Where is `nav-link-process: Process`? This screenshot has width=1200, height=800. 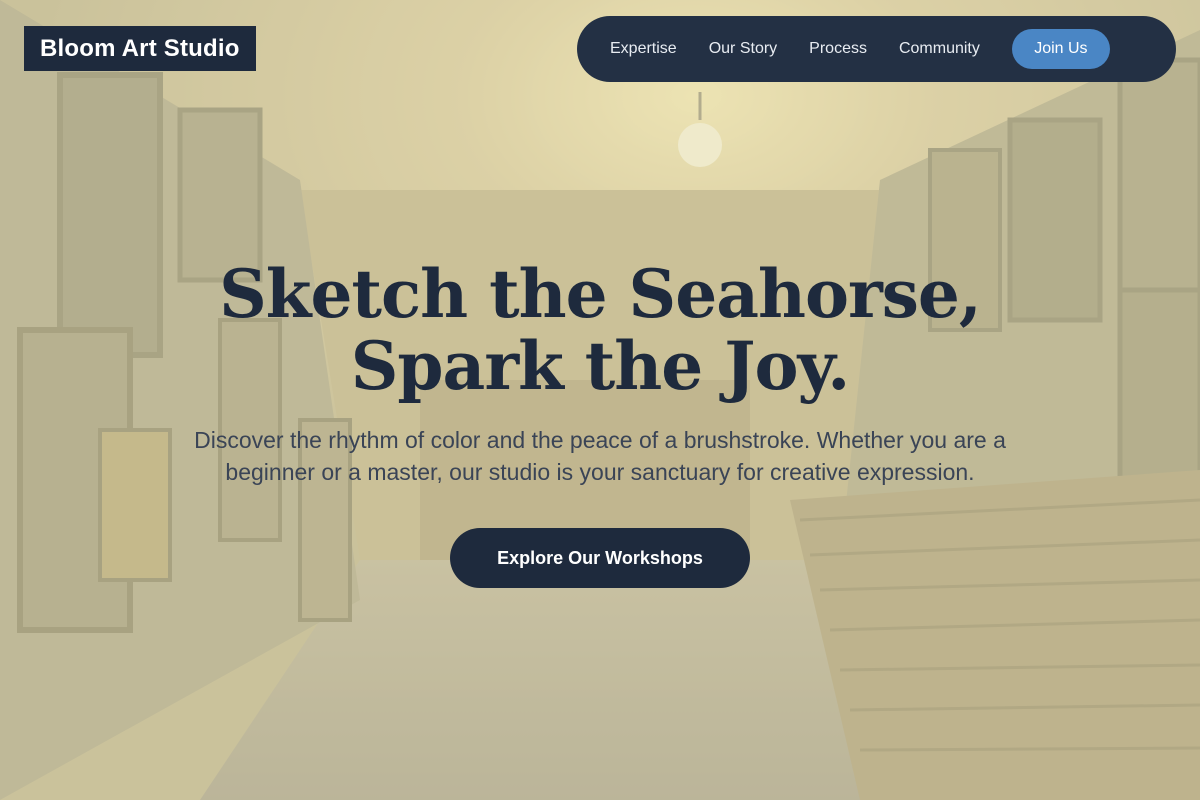 nav-link-process: Process is located at coordinates (838, 49).